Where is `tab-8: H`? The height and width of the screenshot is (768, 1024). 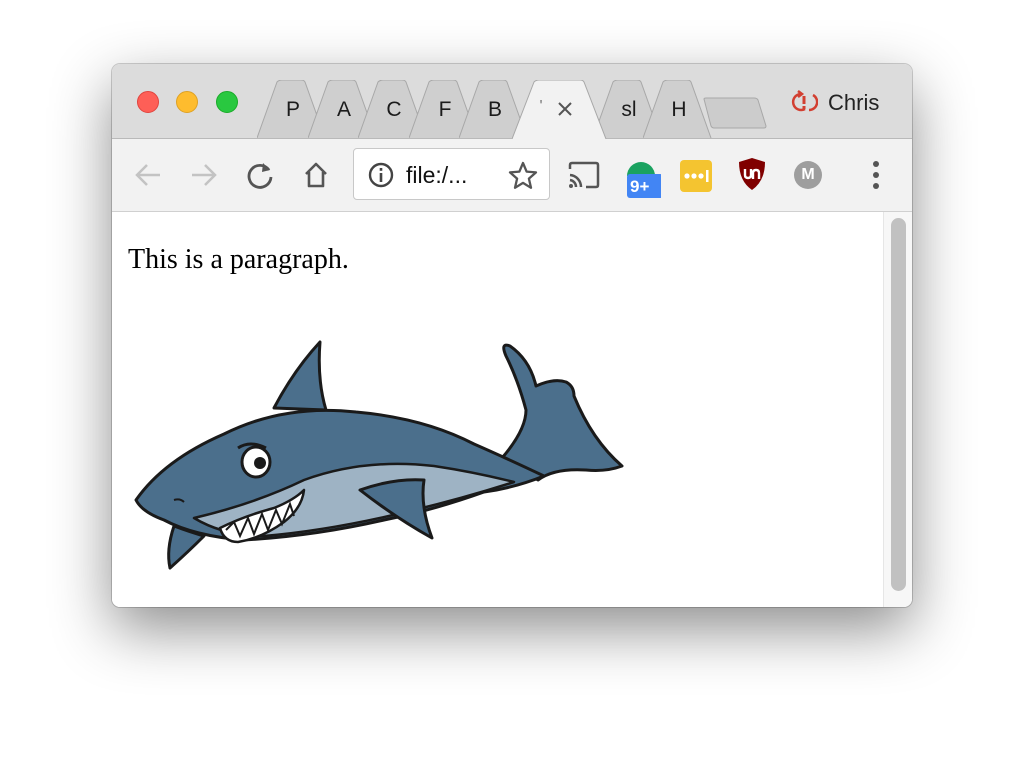 tab-8: H is located at coordinates (677, 109).